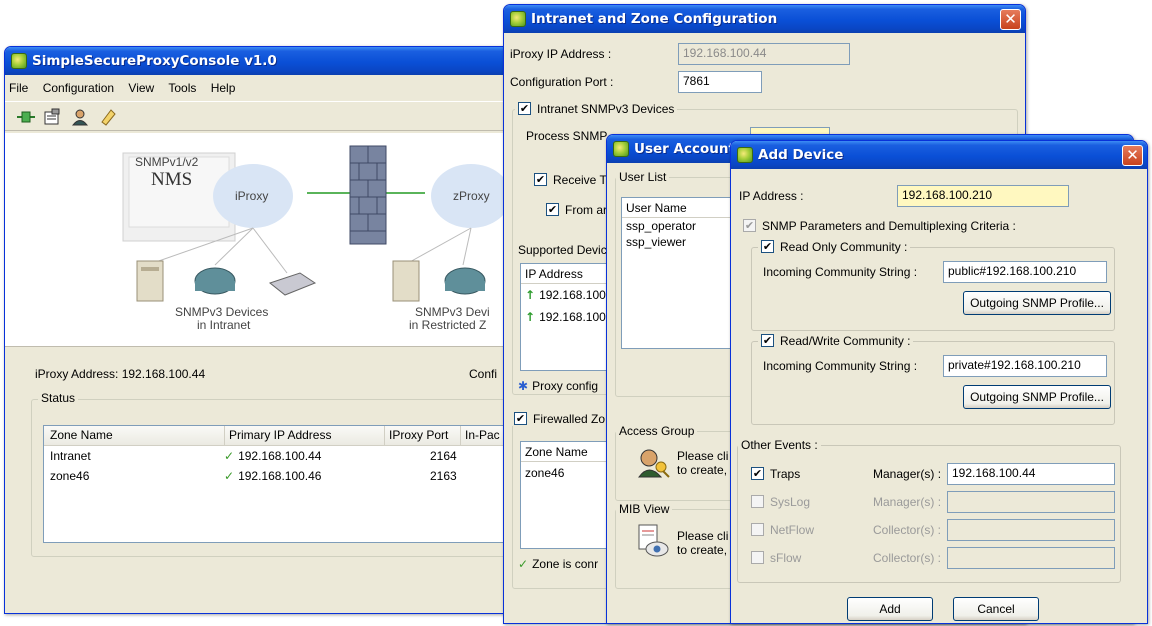 The image size is (1152, 626). I want to click on menu-configuration: Configuration, so click(78, 88).